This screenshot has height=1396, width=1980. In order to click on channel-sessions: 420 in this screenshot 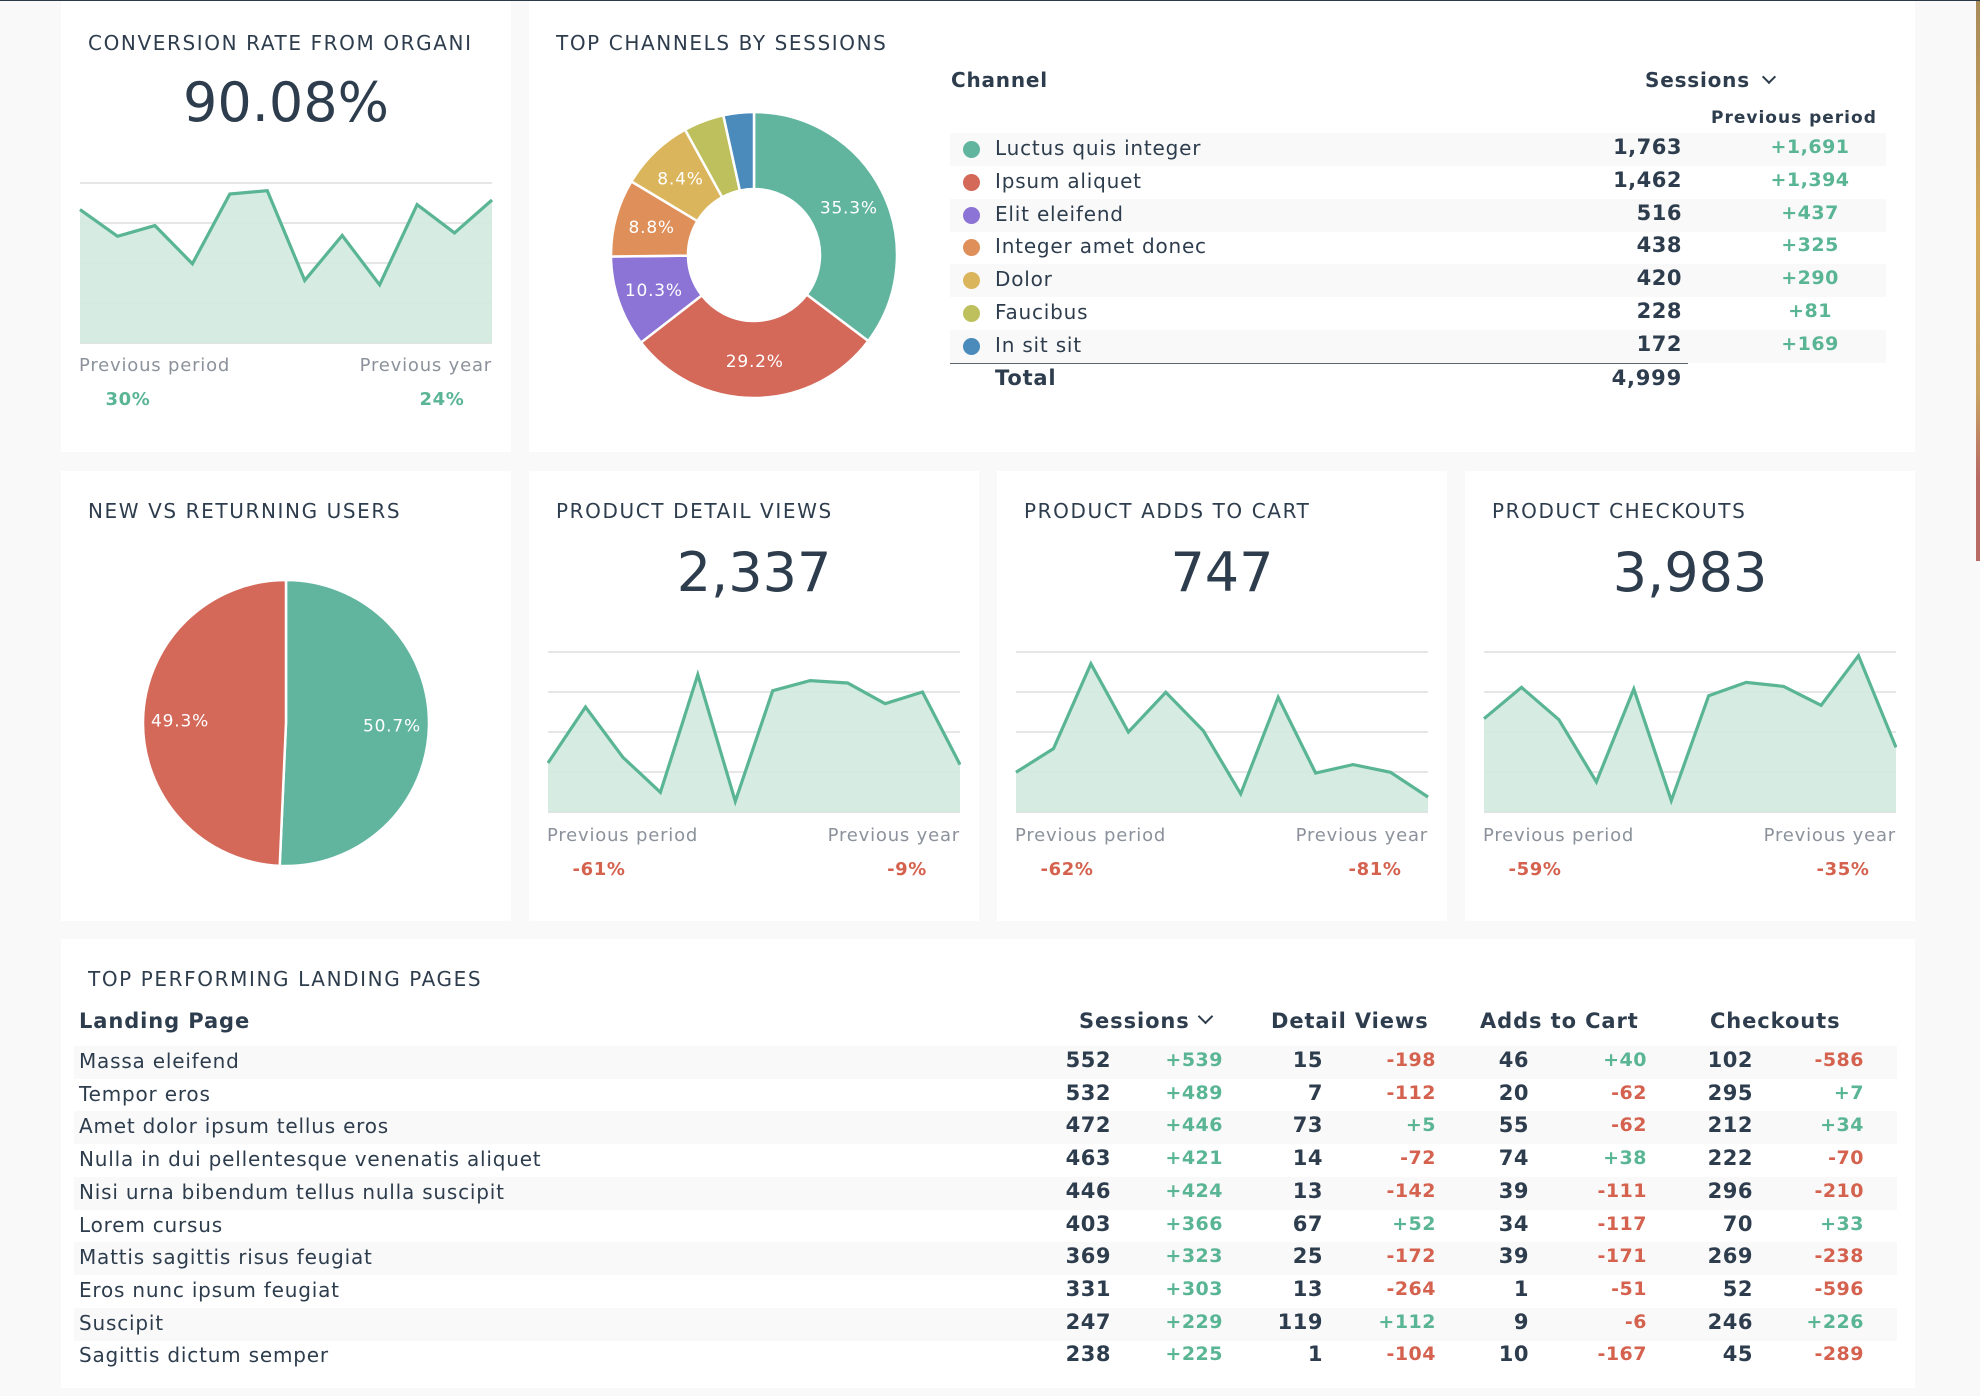, I will do `click(1659, 278)`.